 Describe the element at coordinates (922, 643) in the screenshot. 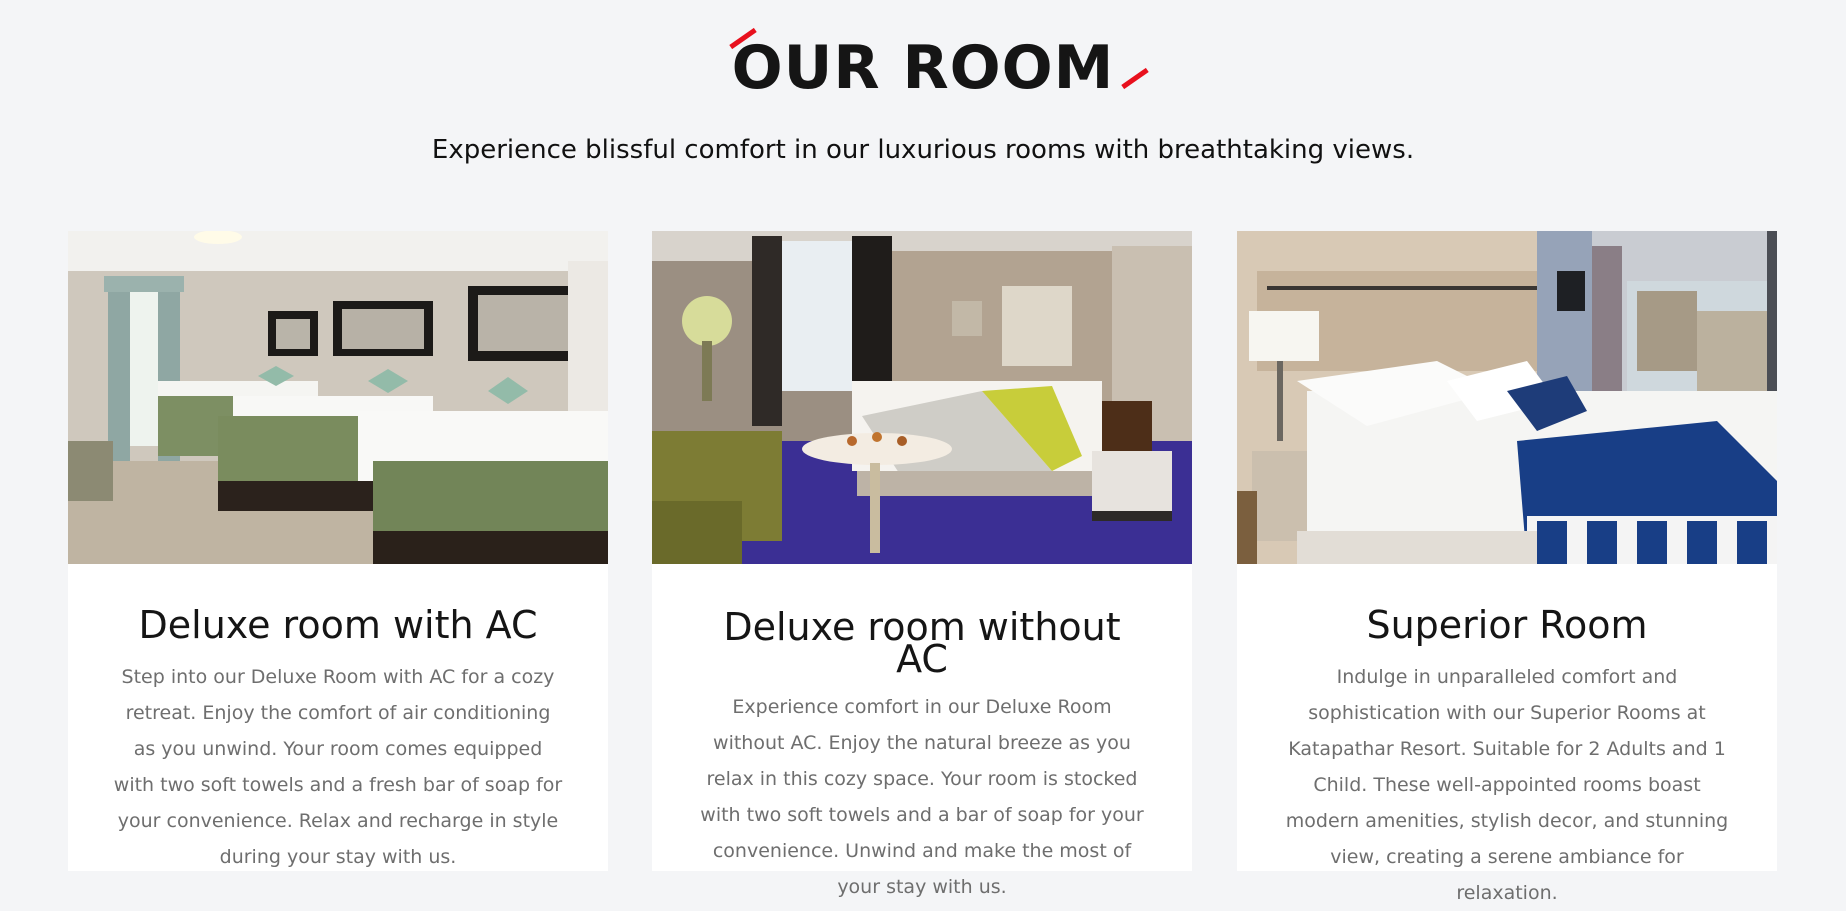

I see `room-title: Deluxe room without AC` at that location.